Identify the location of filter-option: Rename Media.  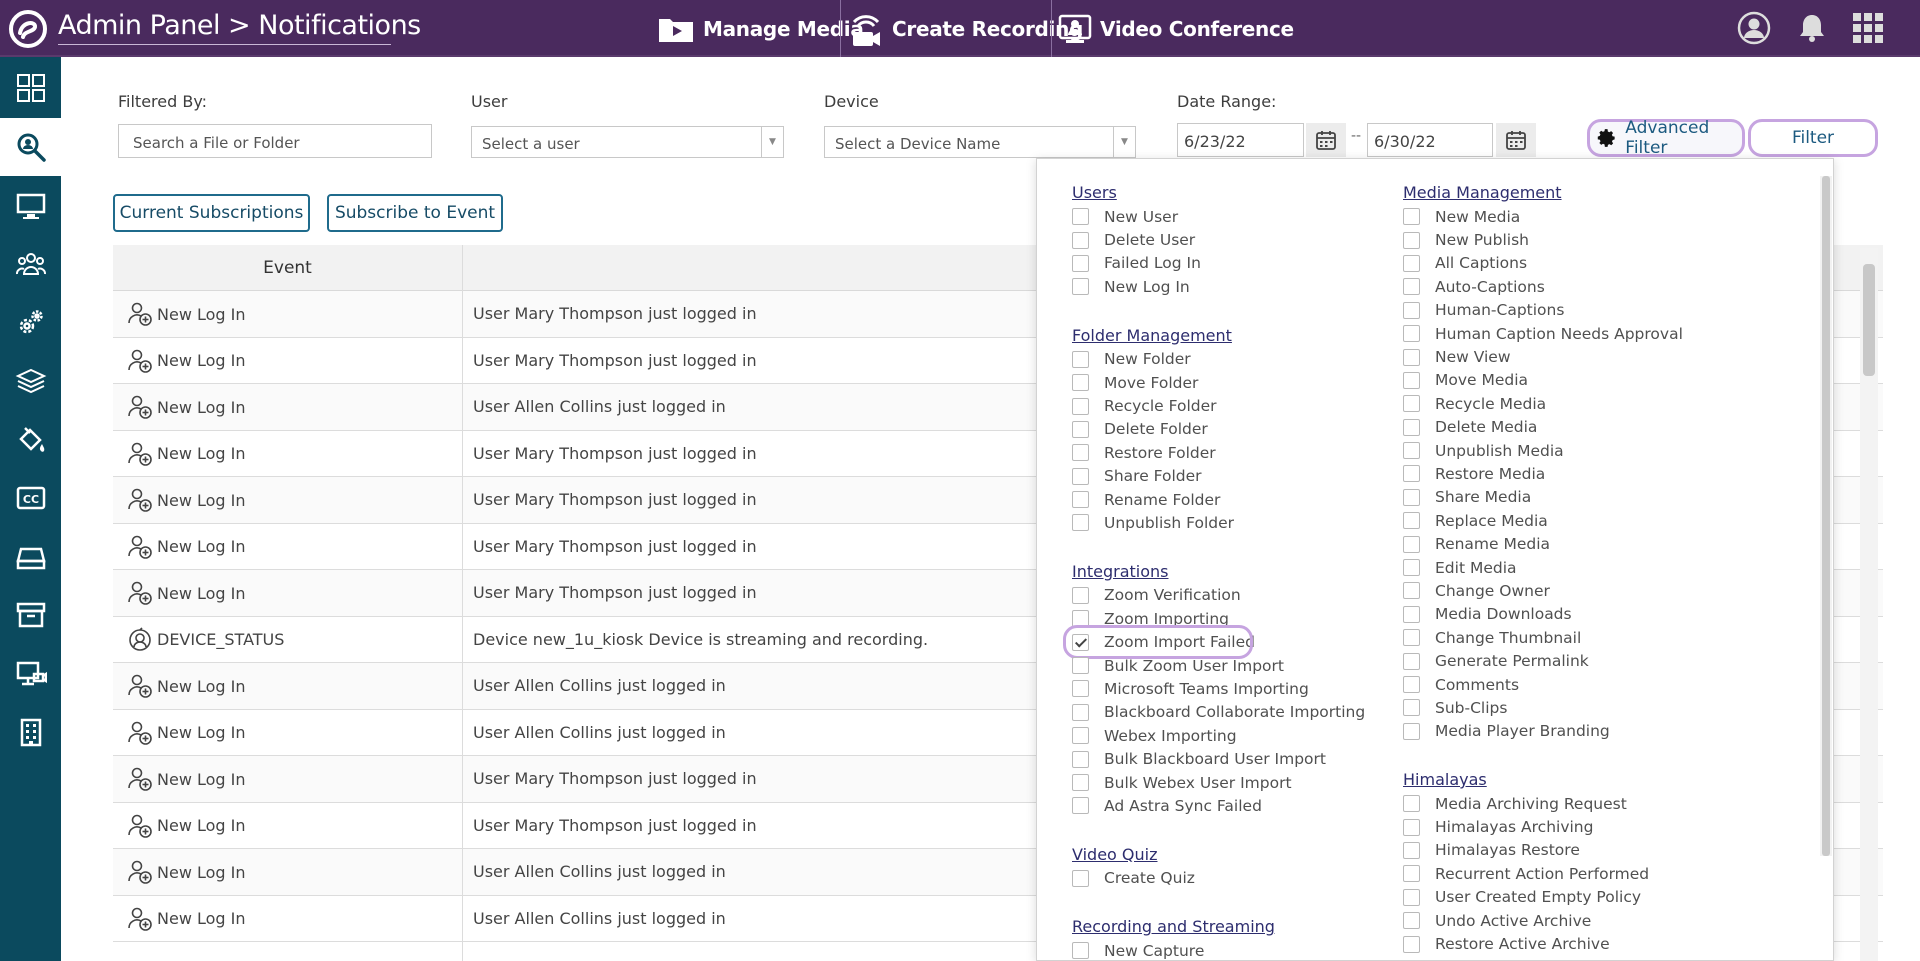
(1543, 543).